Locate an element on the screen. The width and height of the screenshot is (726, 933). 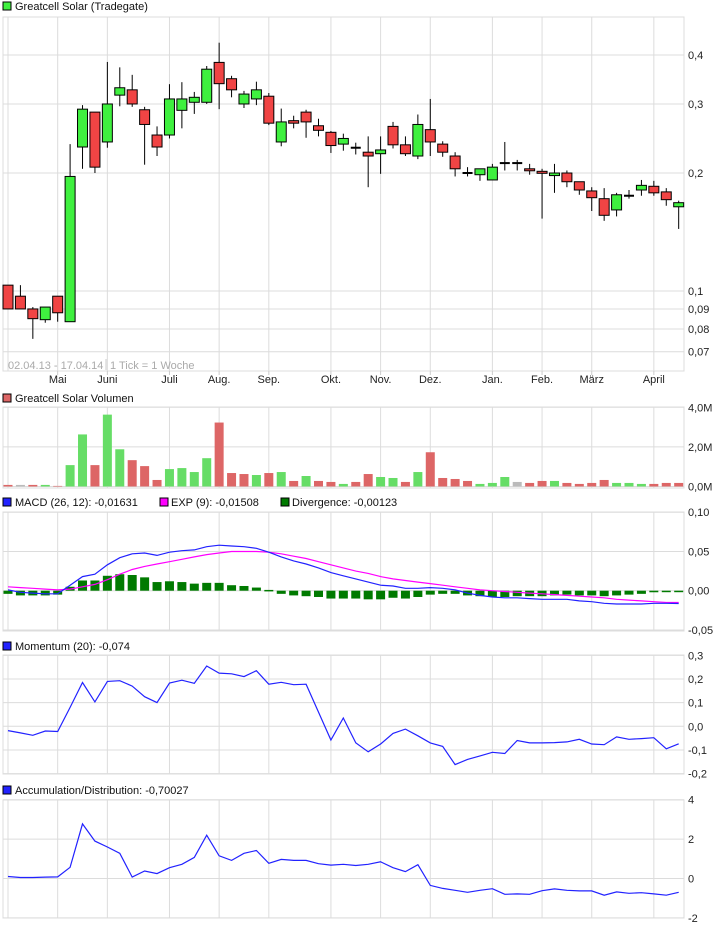
momentum-panel: 0,3 0,2 0,1 0,0 -0,1 -0,2 is located at coordinates (354, 715).